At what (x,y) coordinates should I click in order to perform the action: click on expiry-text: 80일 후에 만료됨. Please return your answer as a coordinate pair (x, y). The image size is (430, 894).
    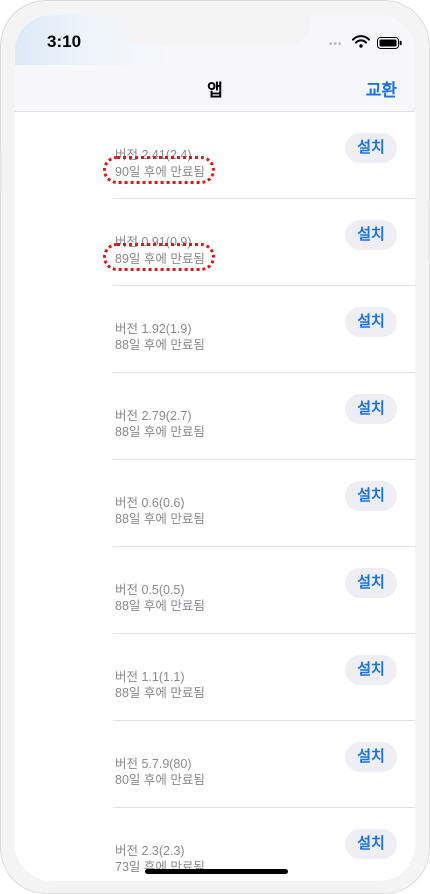
    Looking at the image, I should click on (160, 780).